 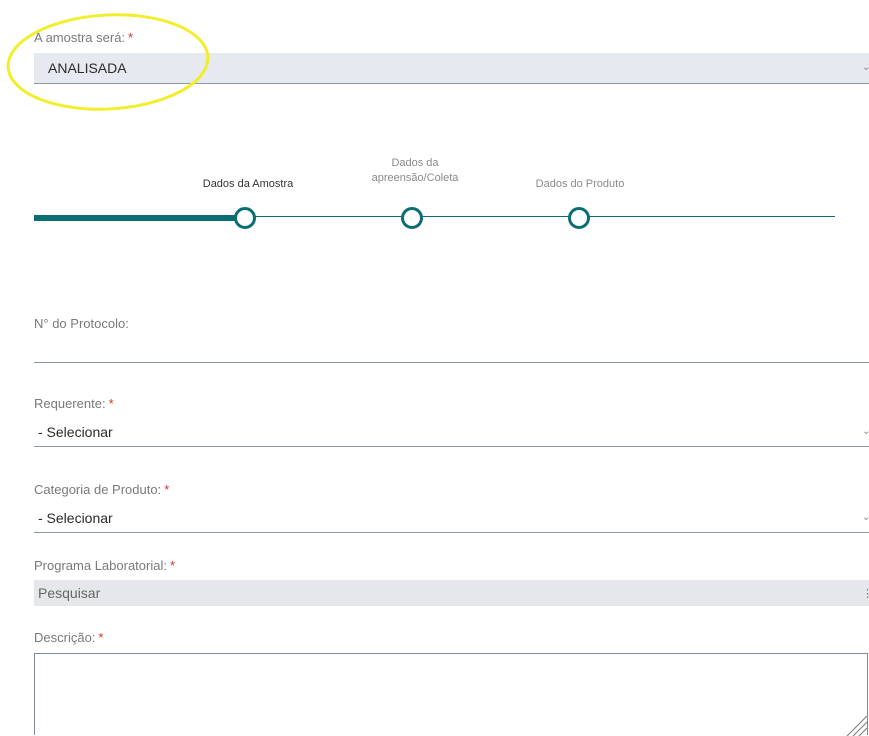 What do you see at coordinates (451, 694) in the screenshot?
I see `descricao-textarea` at bounding box center [451, 694].